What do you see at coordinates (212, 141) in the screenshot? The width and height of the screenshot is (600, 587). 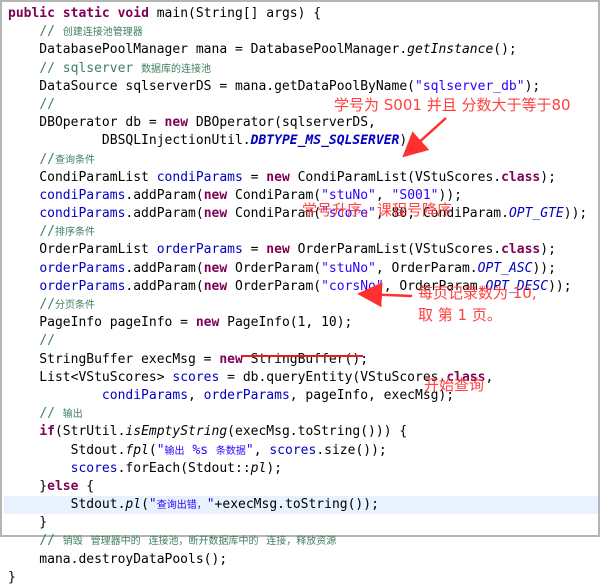 I see `code-line-8: DBSQLInjectionUtil.DBTYPE_MS_SQLSERVER);` at bounding box center [212, 141].